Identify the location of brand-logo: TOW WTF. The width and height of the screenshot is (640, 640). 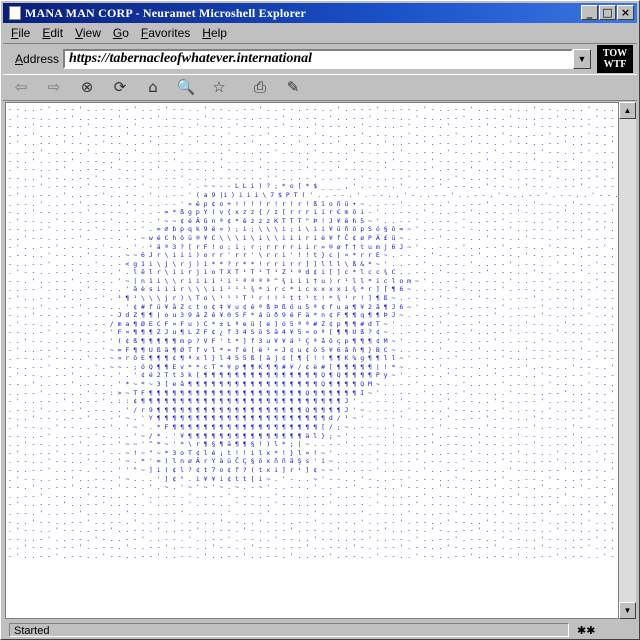
(615, 59).